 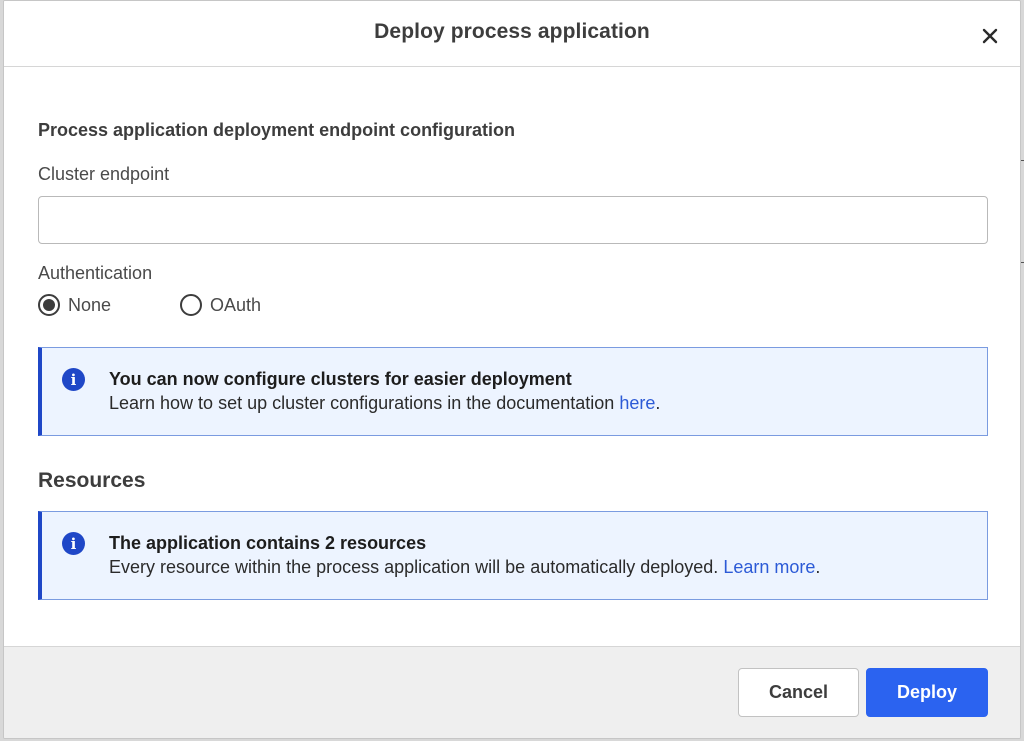 What do you see at coordinates (92, 480) in the screenshot?
I see `resources-section-title: Resources` at bounding box center [92, 480].